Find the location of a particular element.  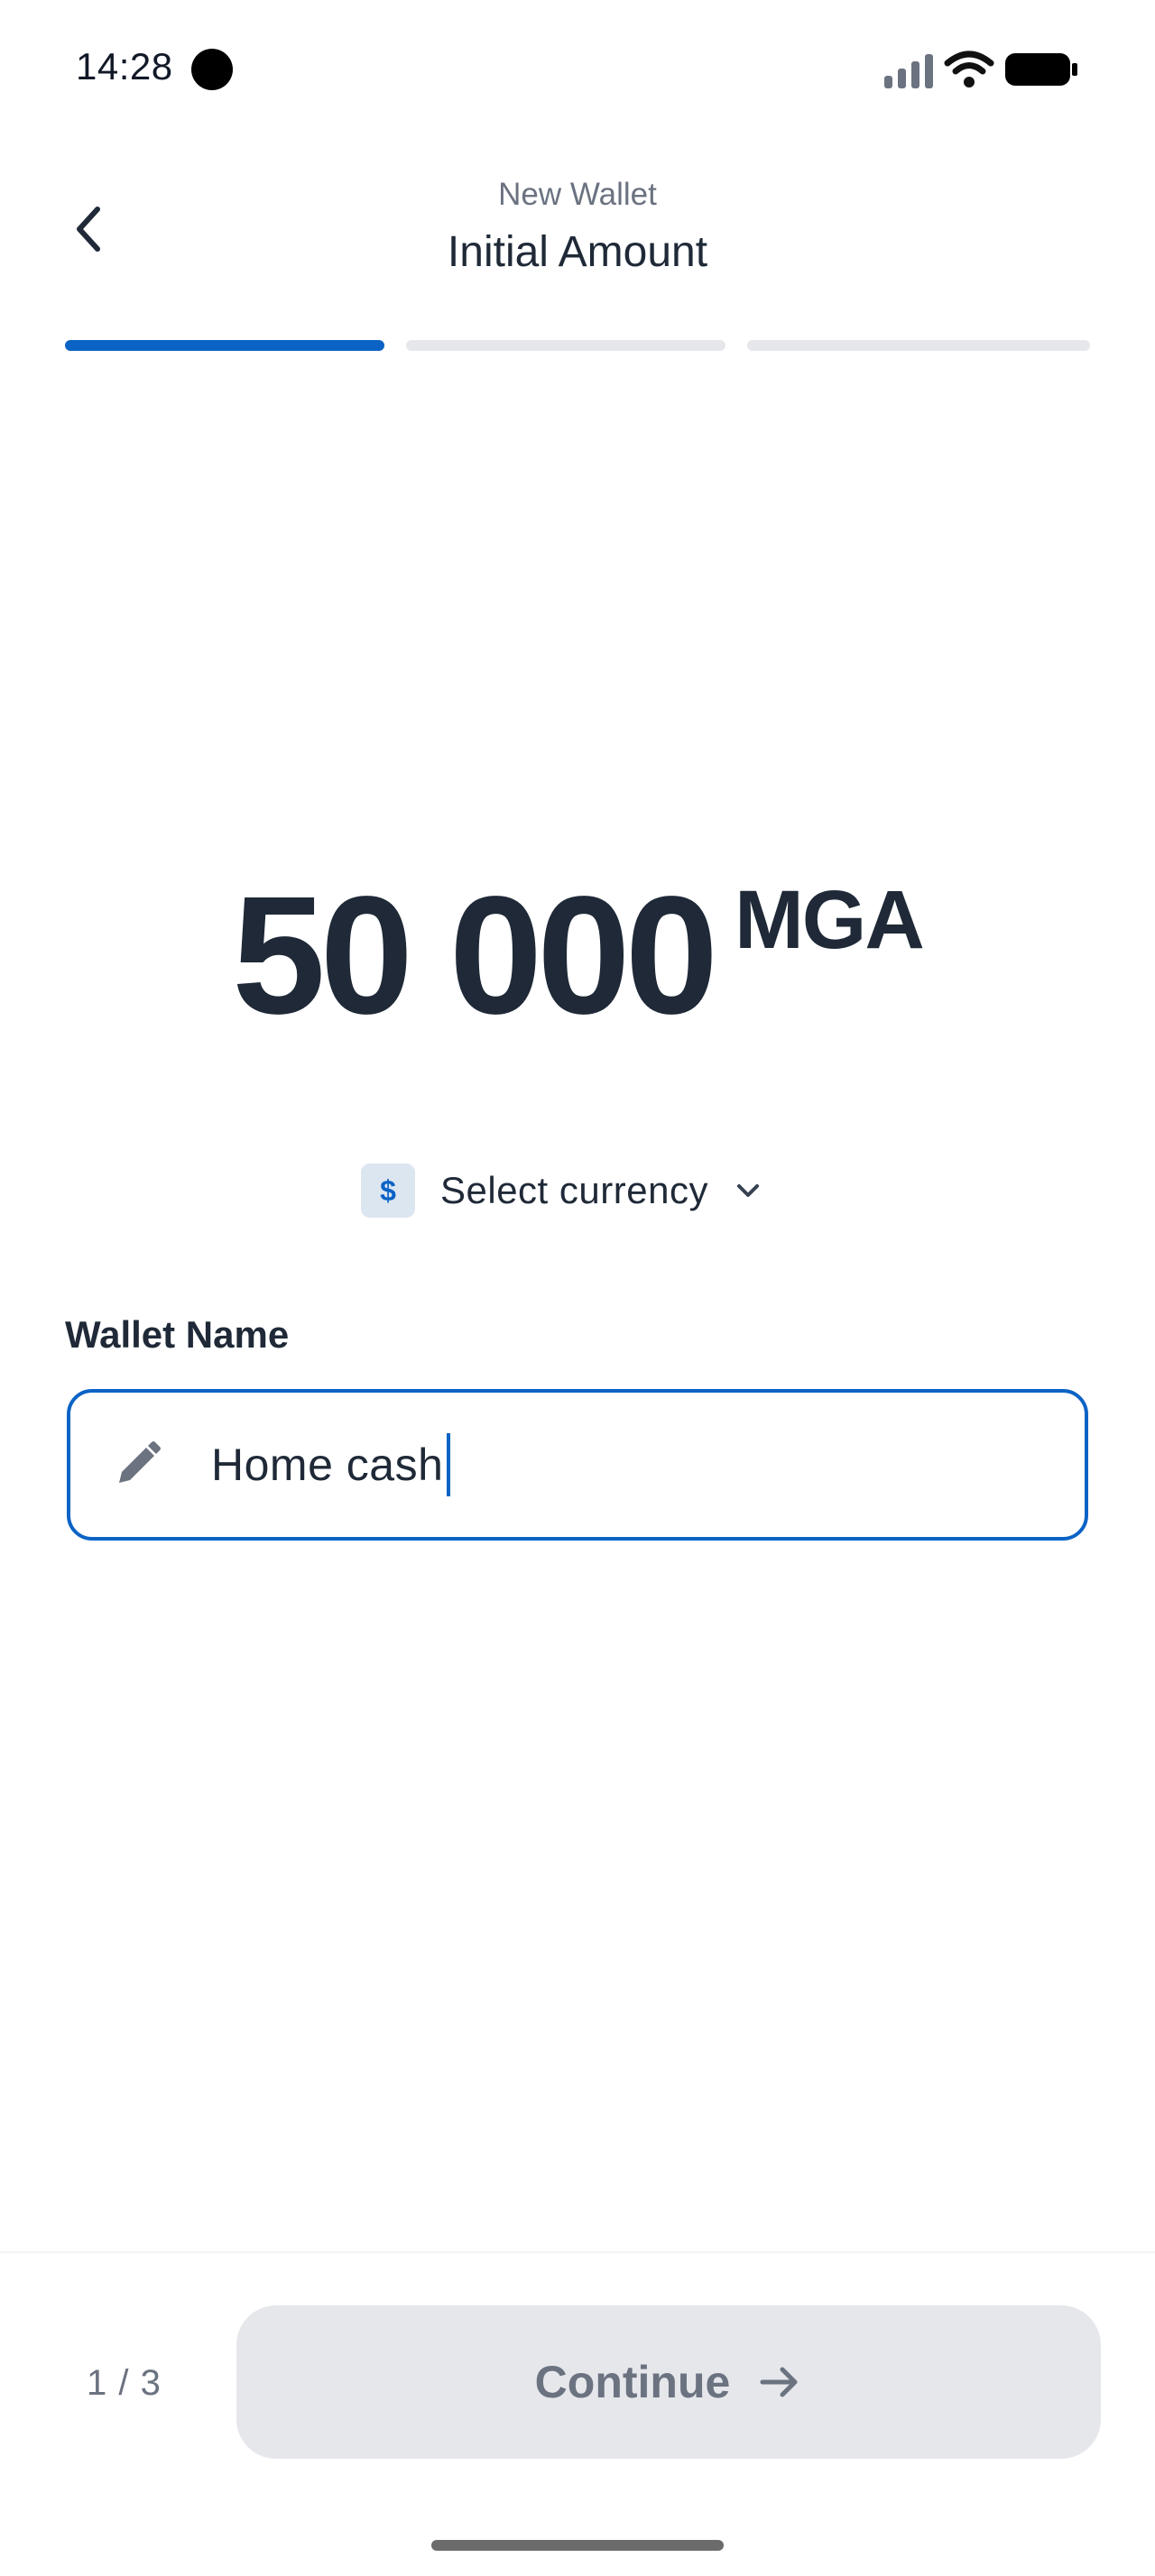

text-cursor is located at coordinates (449, 1464).